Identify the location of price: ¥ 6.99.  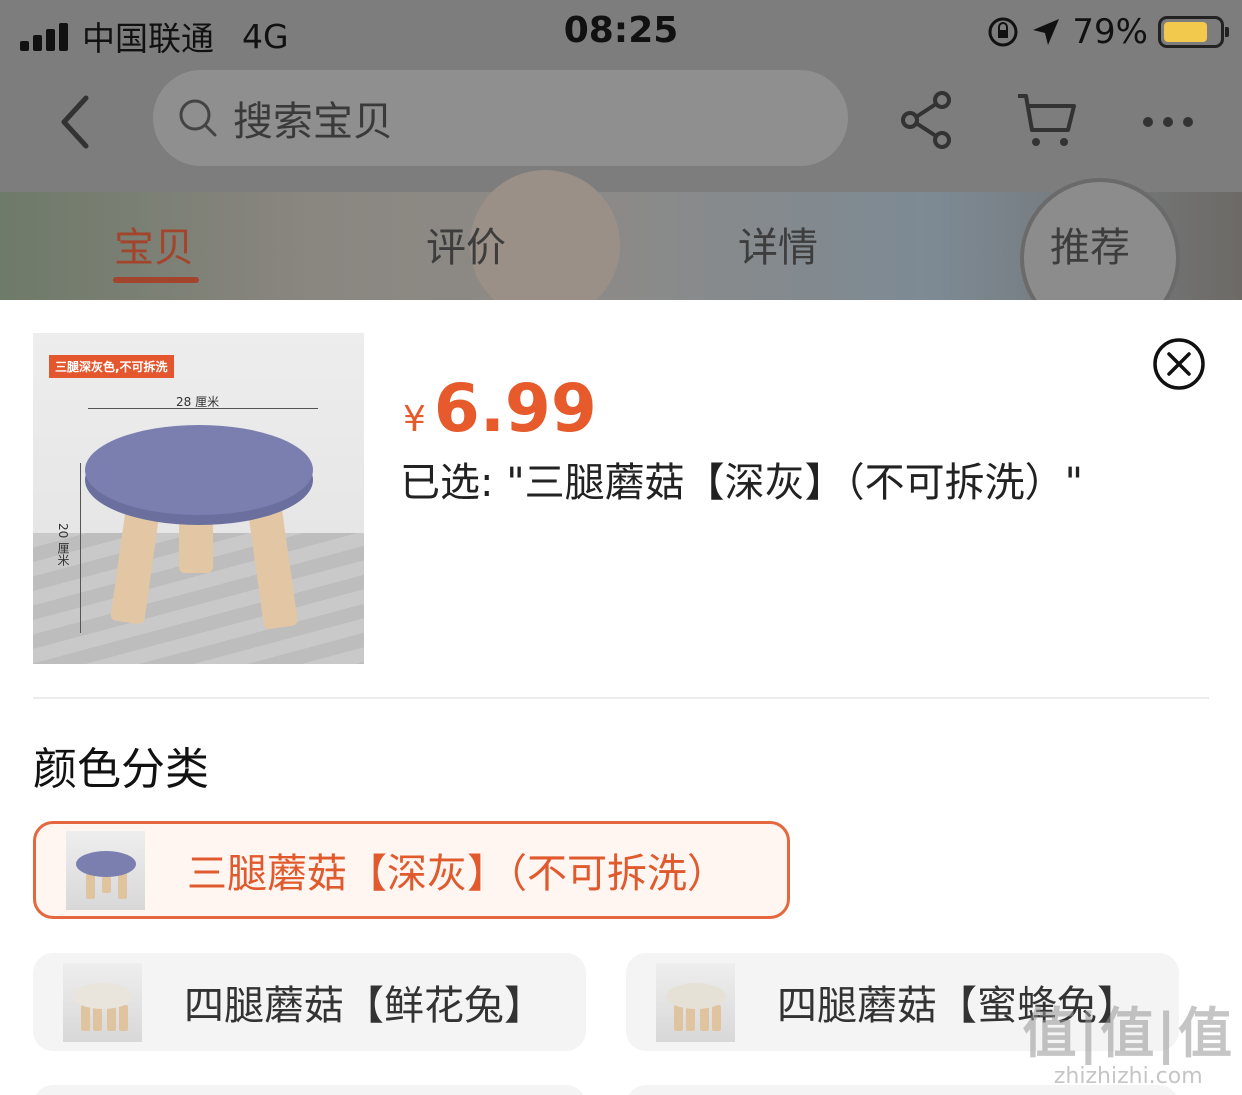
(500, 408).